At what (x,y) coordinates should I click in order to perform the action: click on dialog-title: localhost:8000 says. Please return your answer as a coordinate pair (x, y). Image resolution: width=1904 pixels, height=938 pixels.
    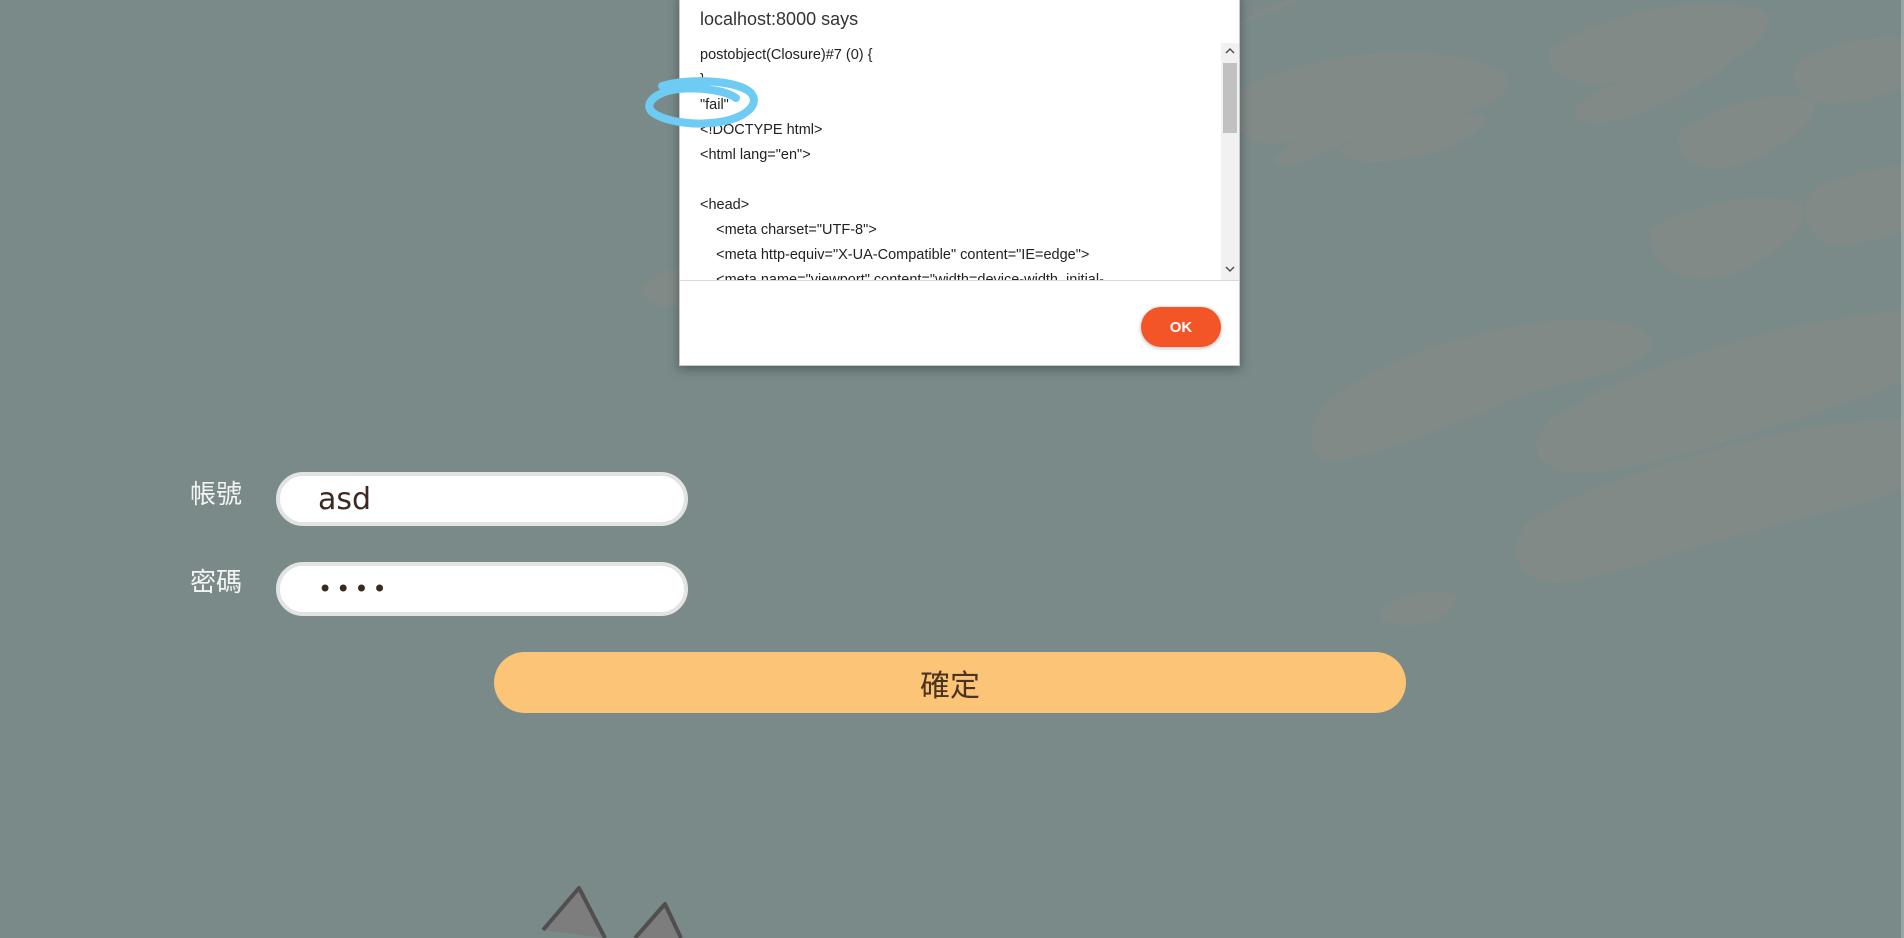
    Looking at the image, I should click on (779, 19).